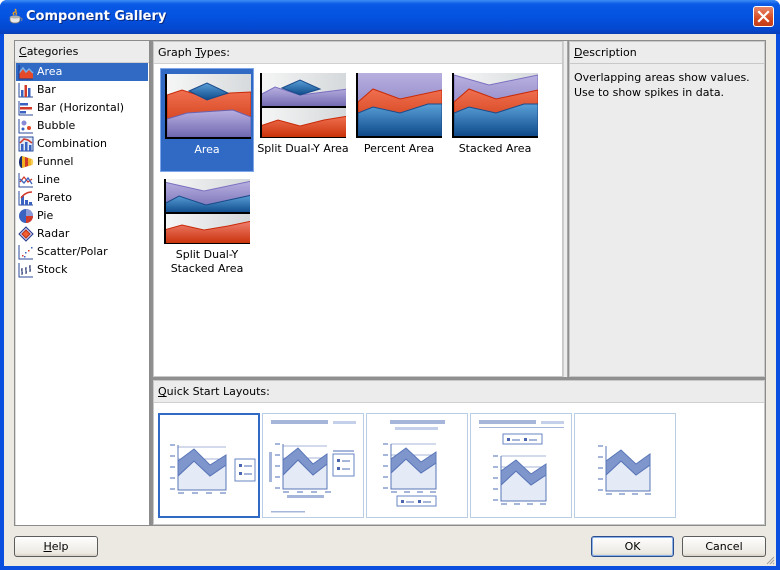  I want to click on graph-type-split-dual-y-area: Split Dual-Y Area, so click(303, 120).